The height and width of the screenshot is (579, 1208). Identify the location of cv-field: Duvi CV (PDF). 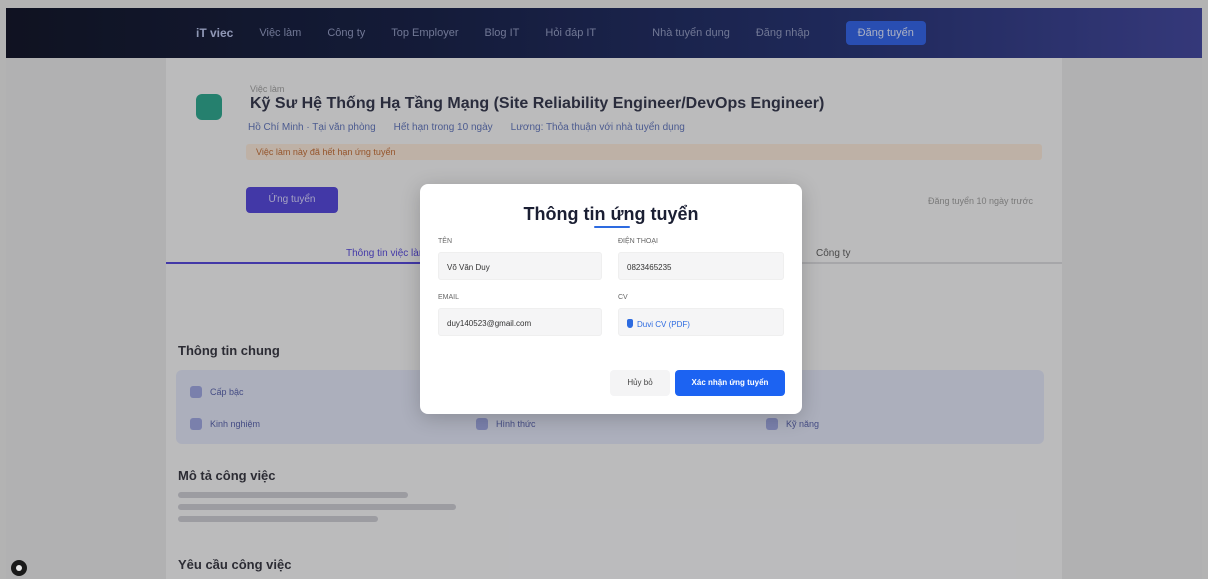
(701, 322).